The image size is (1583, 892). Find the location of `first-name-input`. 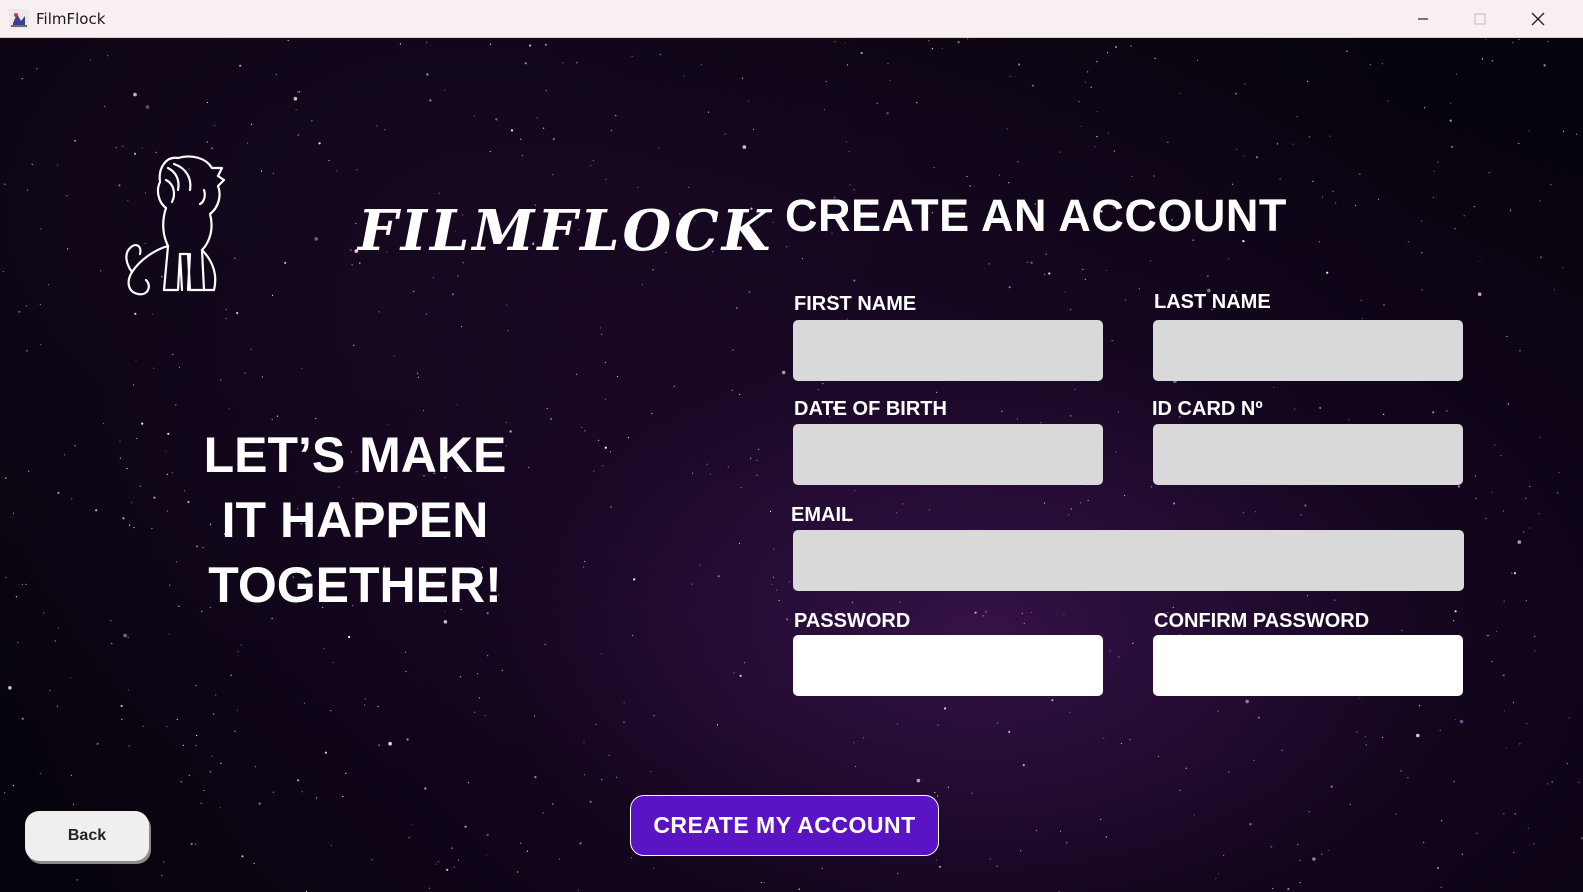

first-name-input is located at coordinates (948, 350).